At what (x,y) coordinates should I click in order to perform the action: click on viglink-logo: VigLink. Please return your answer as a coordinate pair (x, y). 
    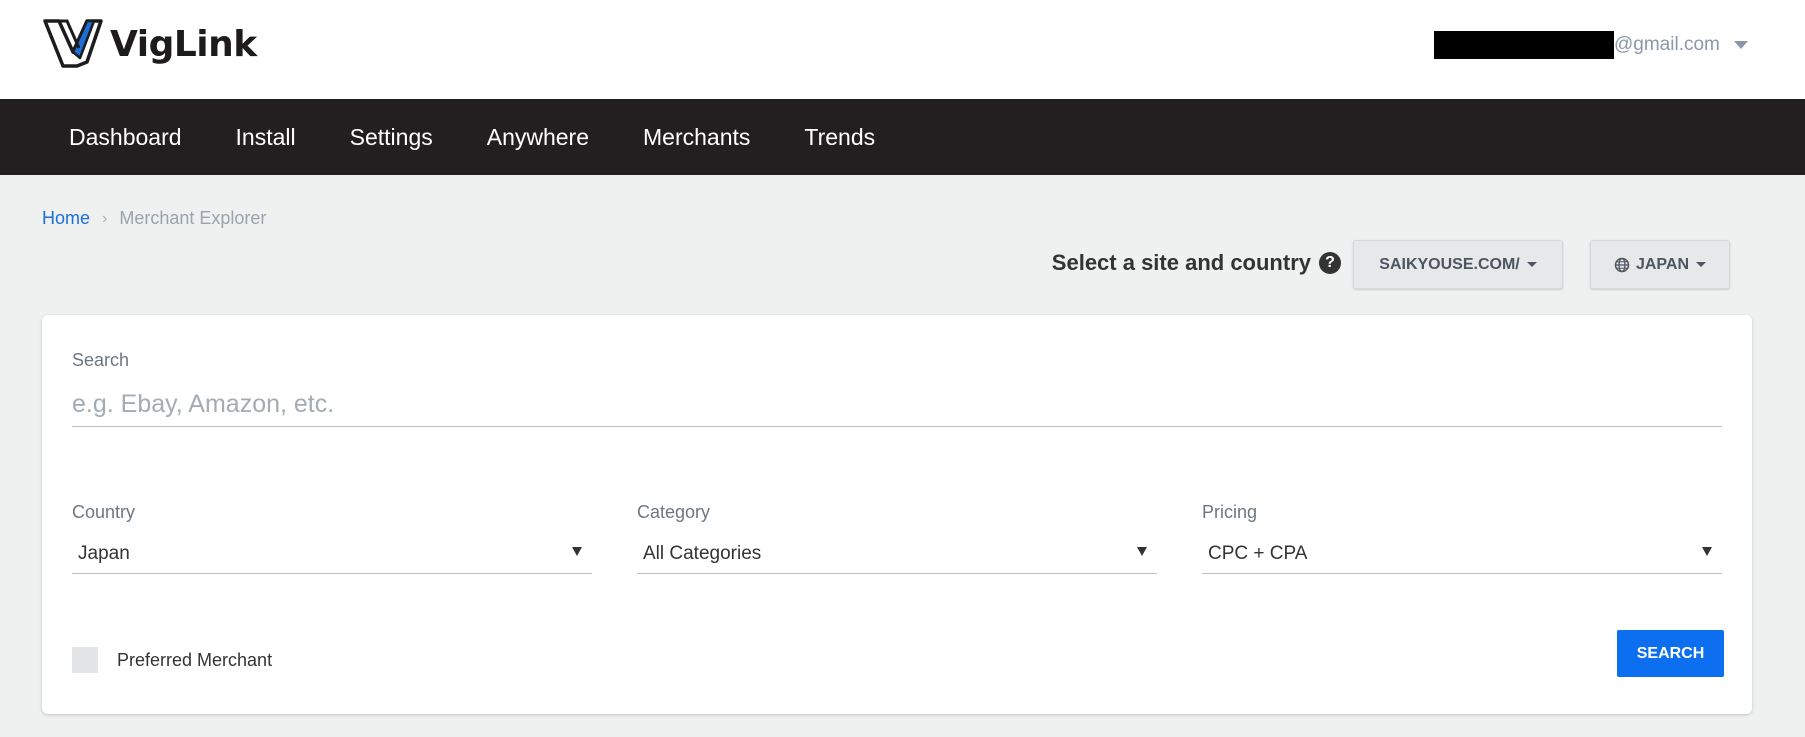
    Looking at the image, I should click on (149, 44).